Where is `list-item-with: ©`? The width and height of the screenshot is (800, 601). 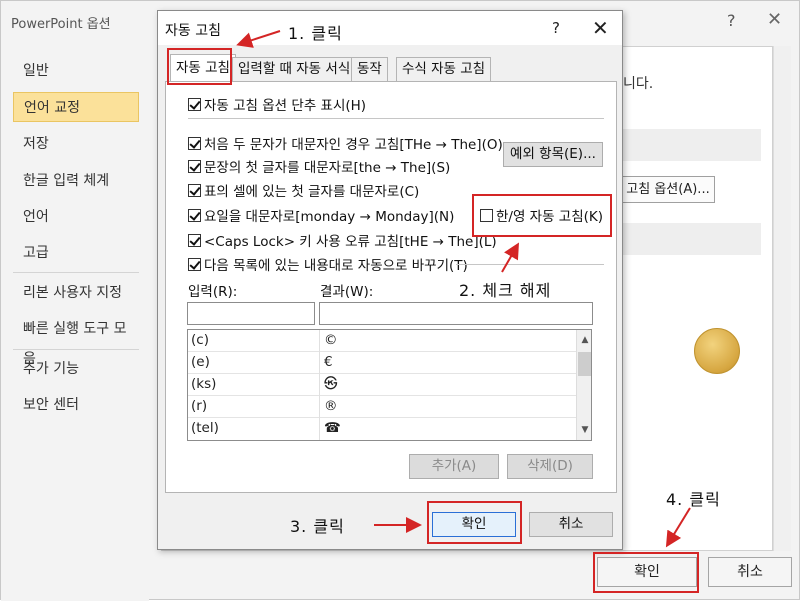 list-item-with: © is located at coordinates (331, 340).